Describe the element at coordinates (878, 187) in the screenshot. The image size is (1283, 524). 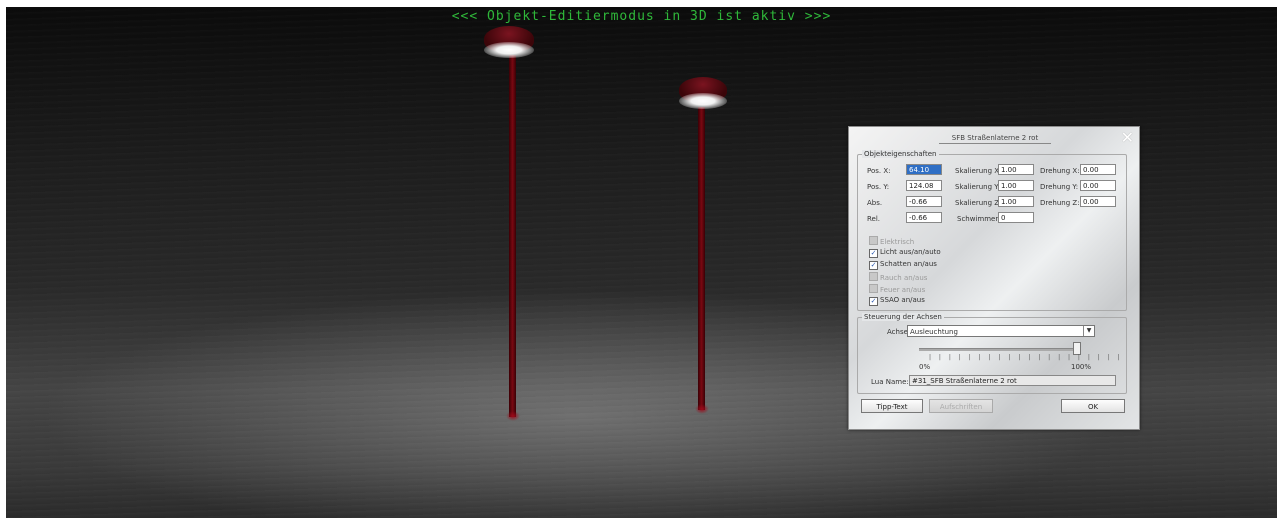
I see `pos-y-label: Pos. Y:` at that location.